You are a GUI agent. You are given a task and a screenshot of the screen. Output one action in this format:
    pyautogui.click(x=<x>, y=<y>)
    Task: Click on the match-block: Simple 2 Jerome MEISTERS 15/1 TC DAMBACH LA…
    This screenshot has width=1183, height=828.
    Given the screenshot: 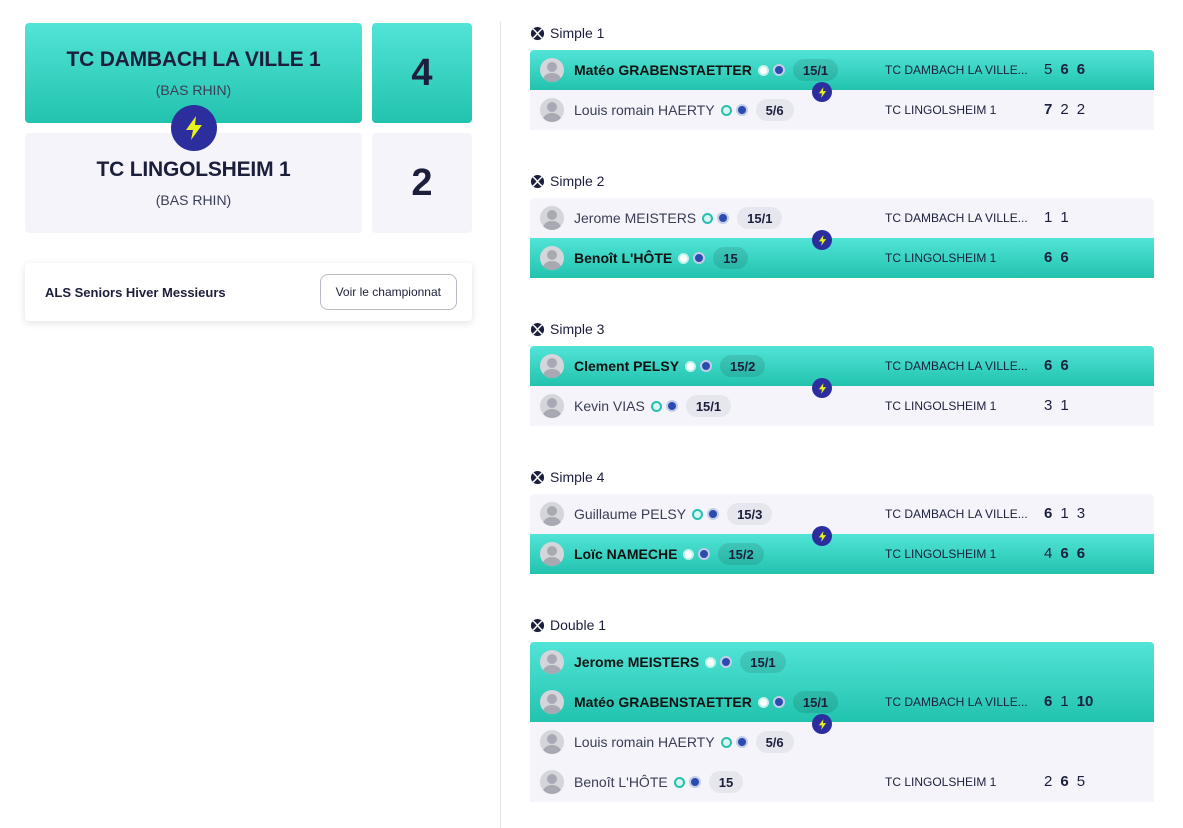 What is the action you would take?
    pyautogui.click(x=842, y=224)
    